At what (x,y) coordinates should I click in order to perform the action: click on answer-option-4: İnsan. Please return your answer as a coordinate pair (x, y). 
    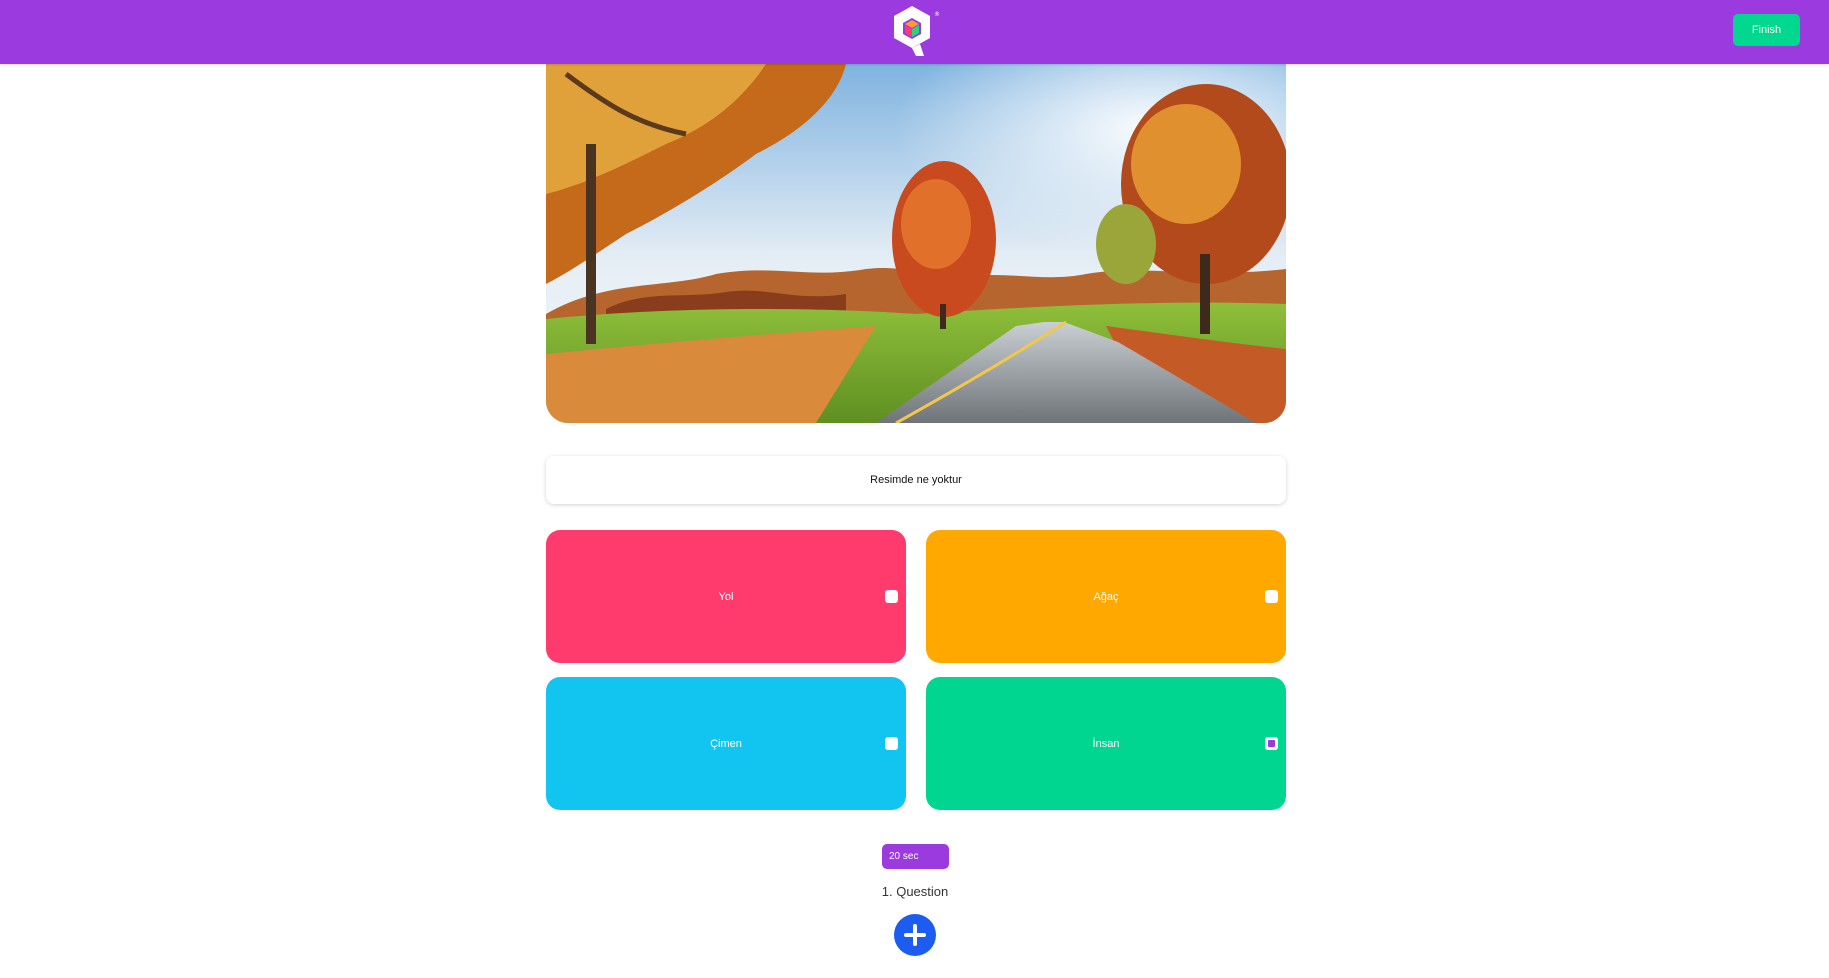
    Looking at the image, I should click on (1106, 743).